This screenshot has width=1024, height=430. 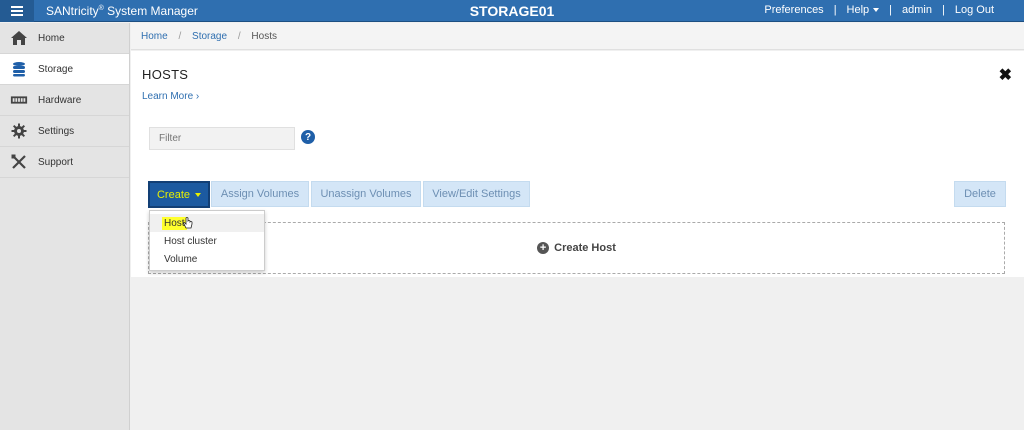 What do you see at coordinates (181, 259) in the screenshot?
I see `menu-item-label: Volume` at bounding box center [181, 259].